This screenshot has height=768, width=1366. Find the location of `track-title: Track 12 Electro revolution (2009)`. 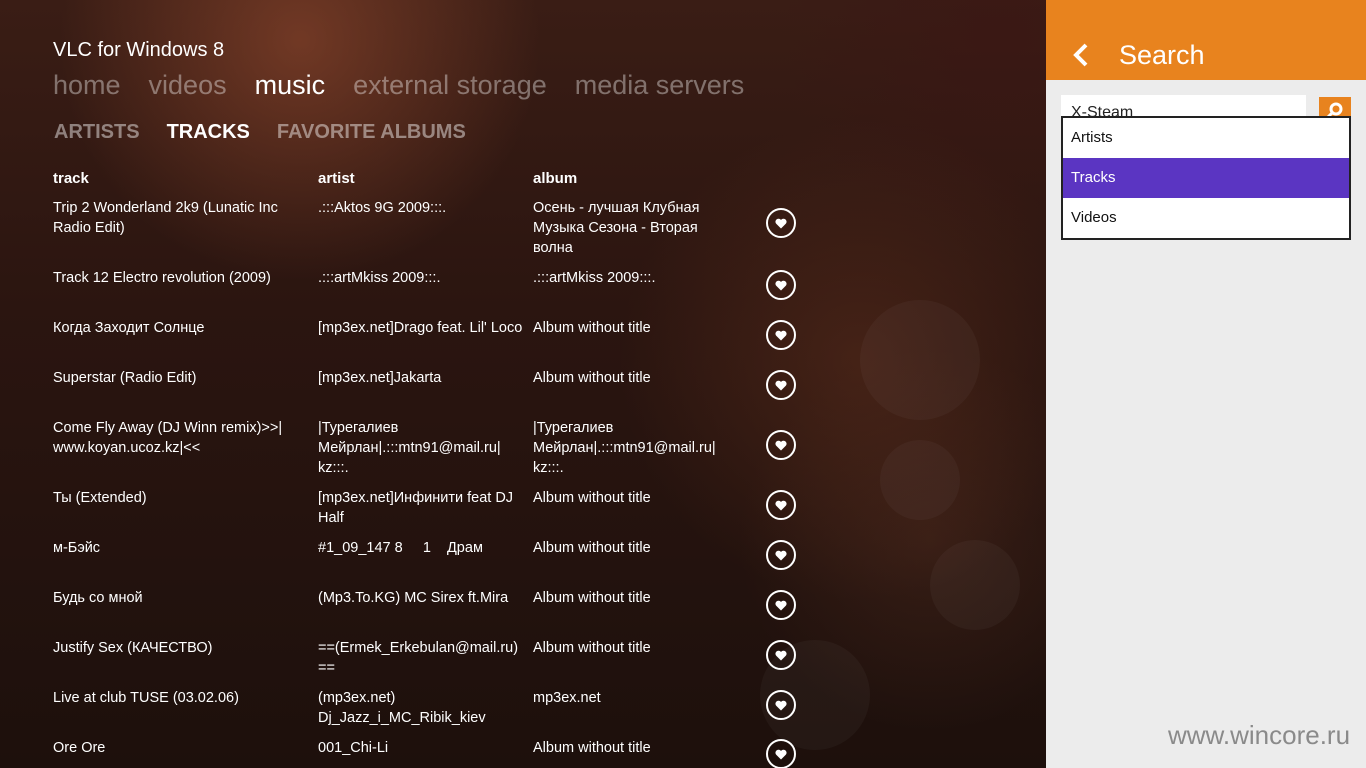

track-title: Track 12 Electro revolution (2009) is located at coordinates (162, 278).